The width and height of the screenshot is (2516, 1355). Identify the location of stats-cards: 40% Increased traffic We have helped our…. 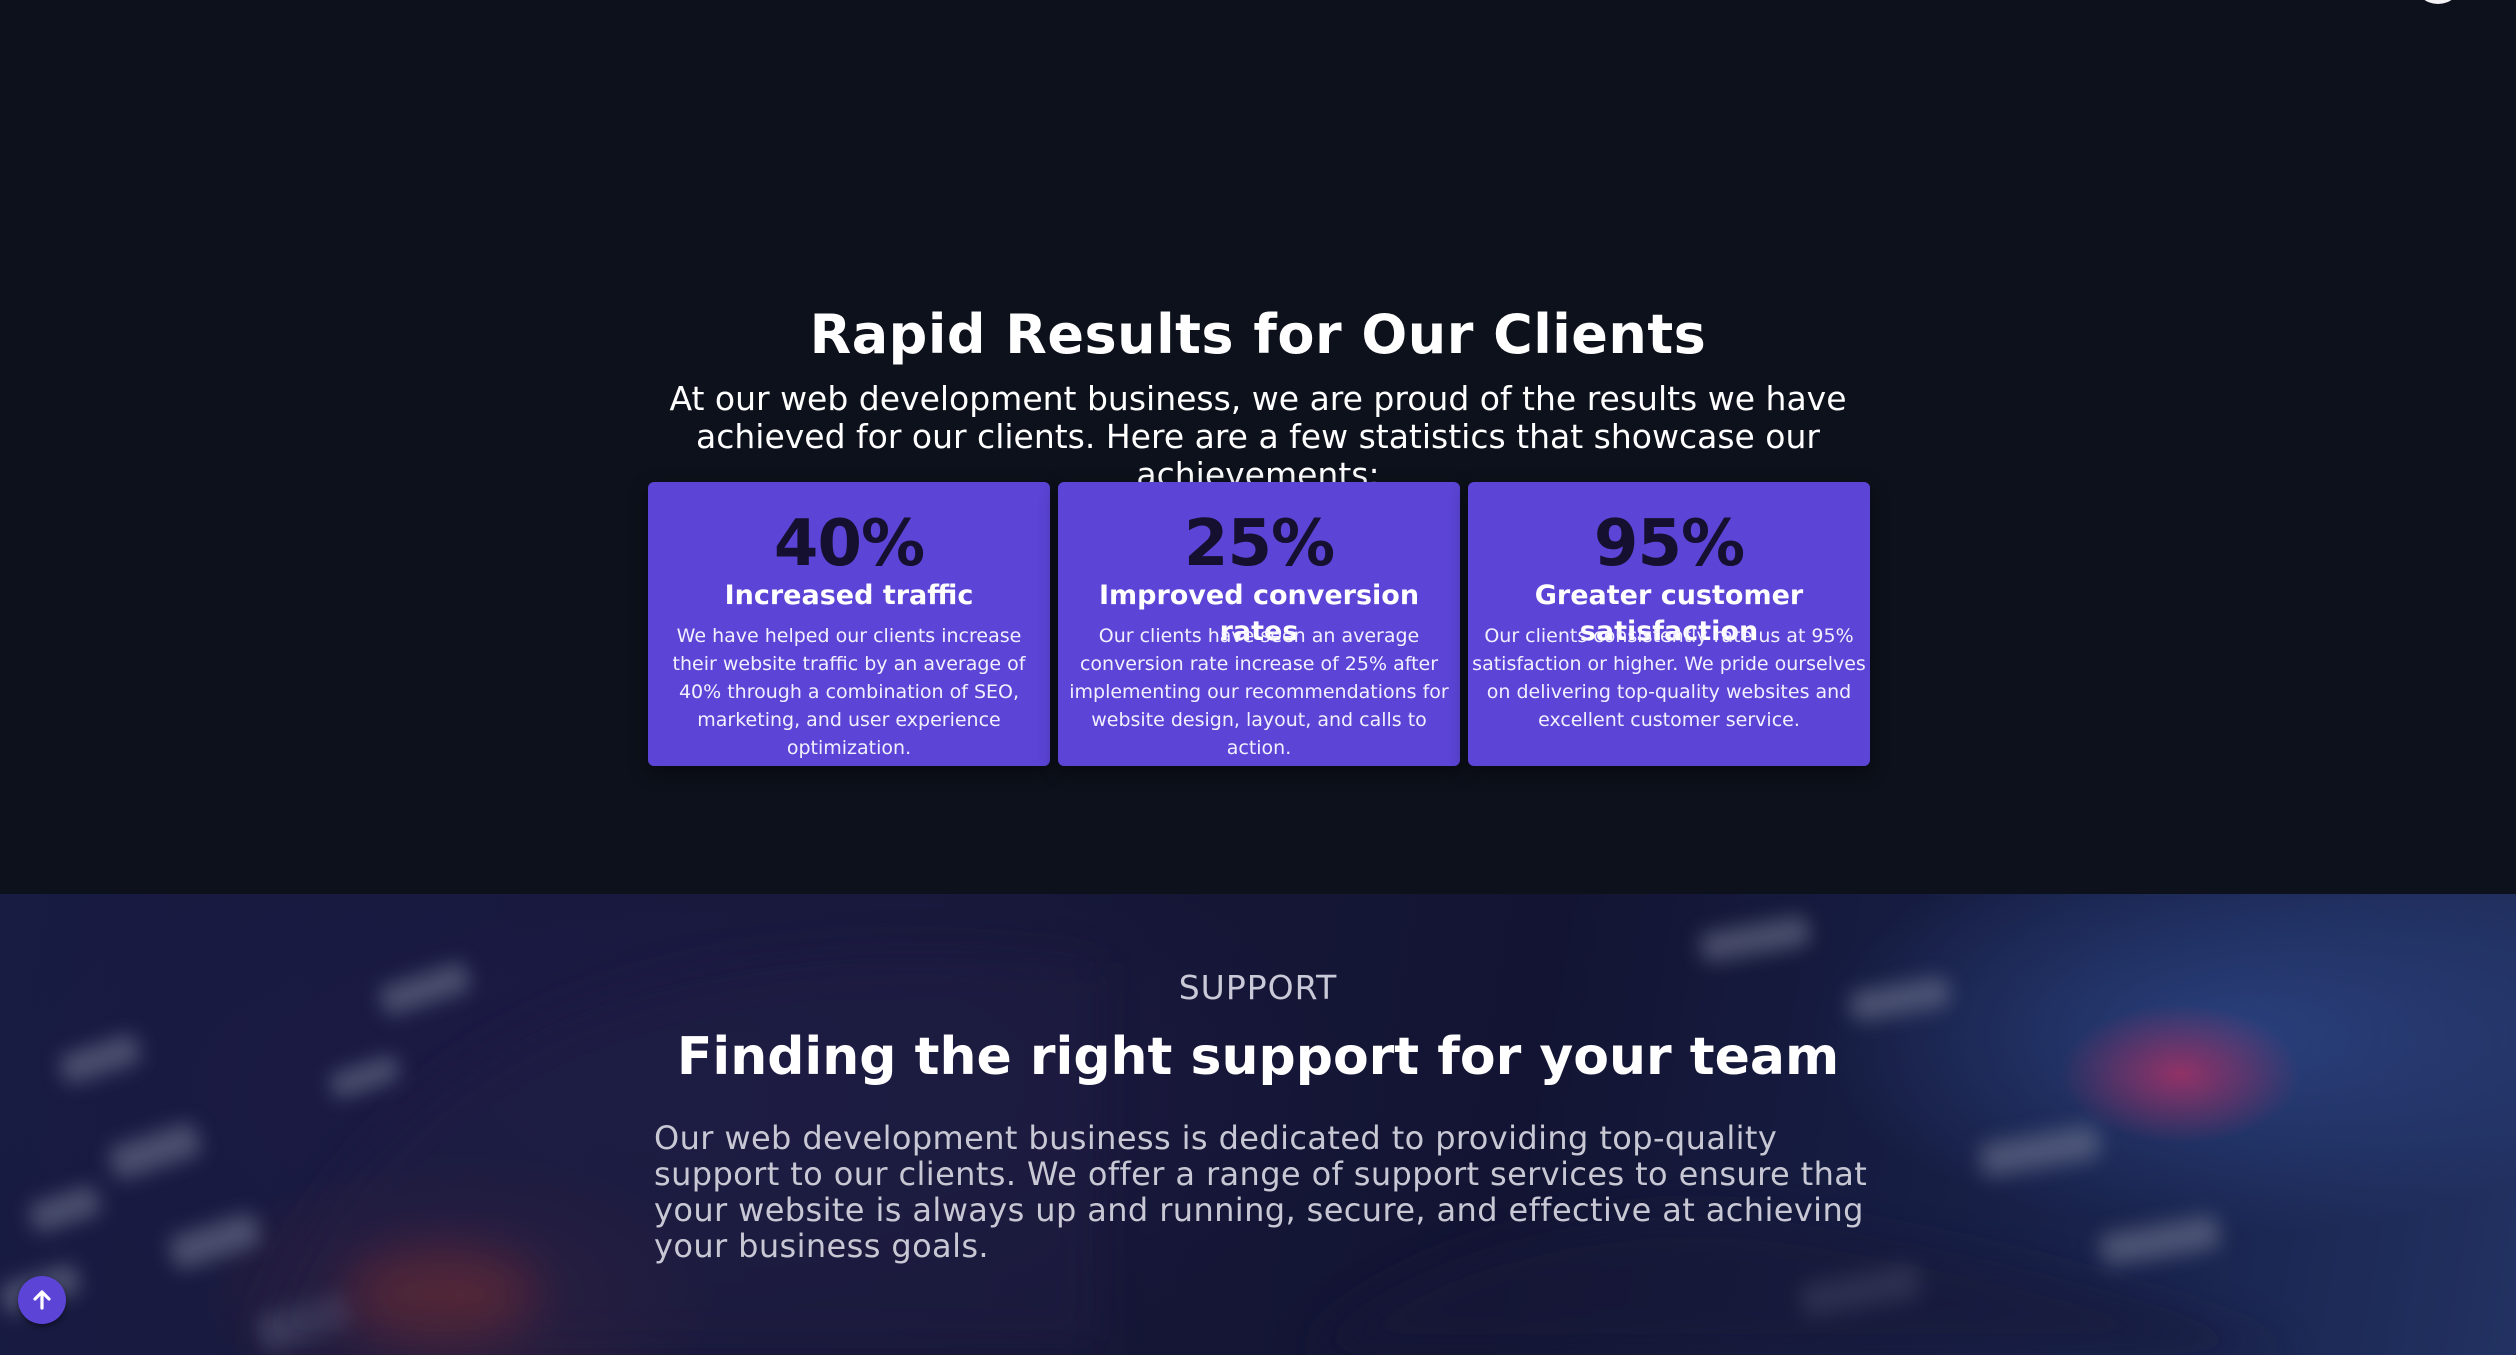
(1259, 624).